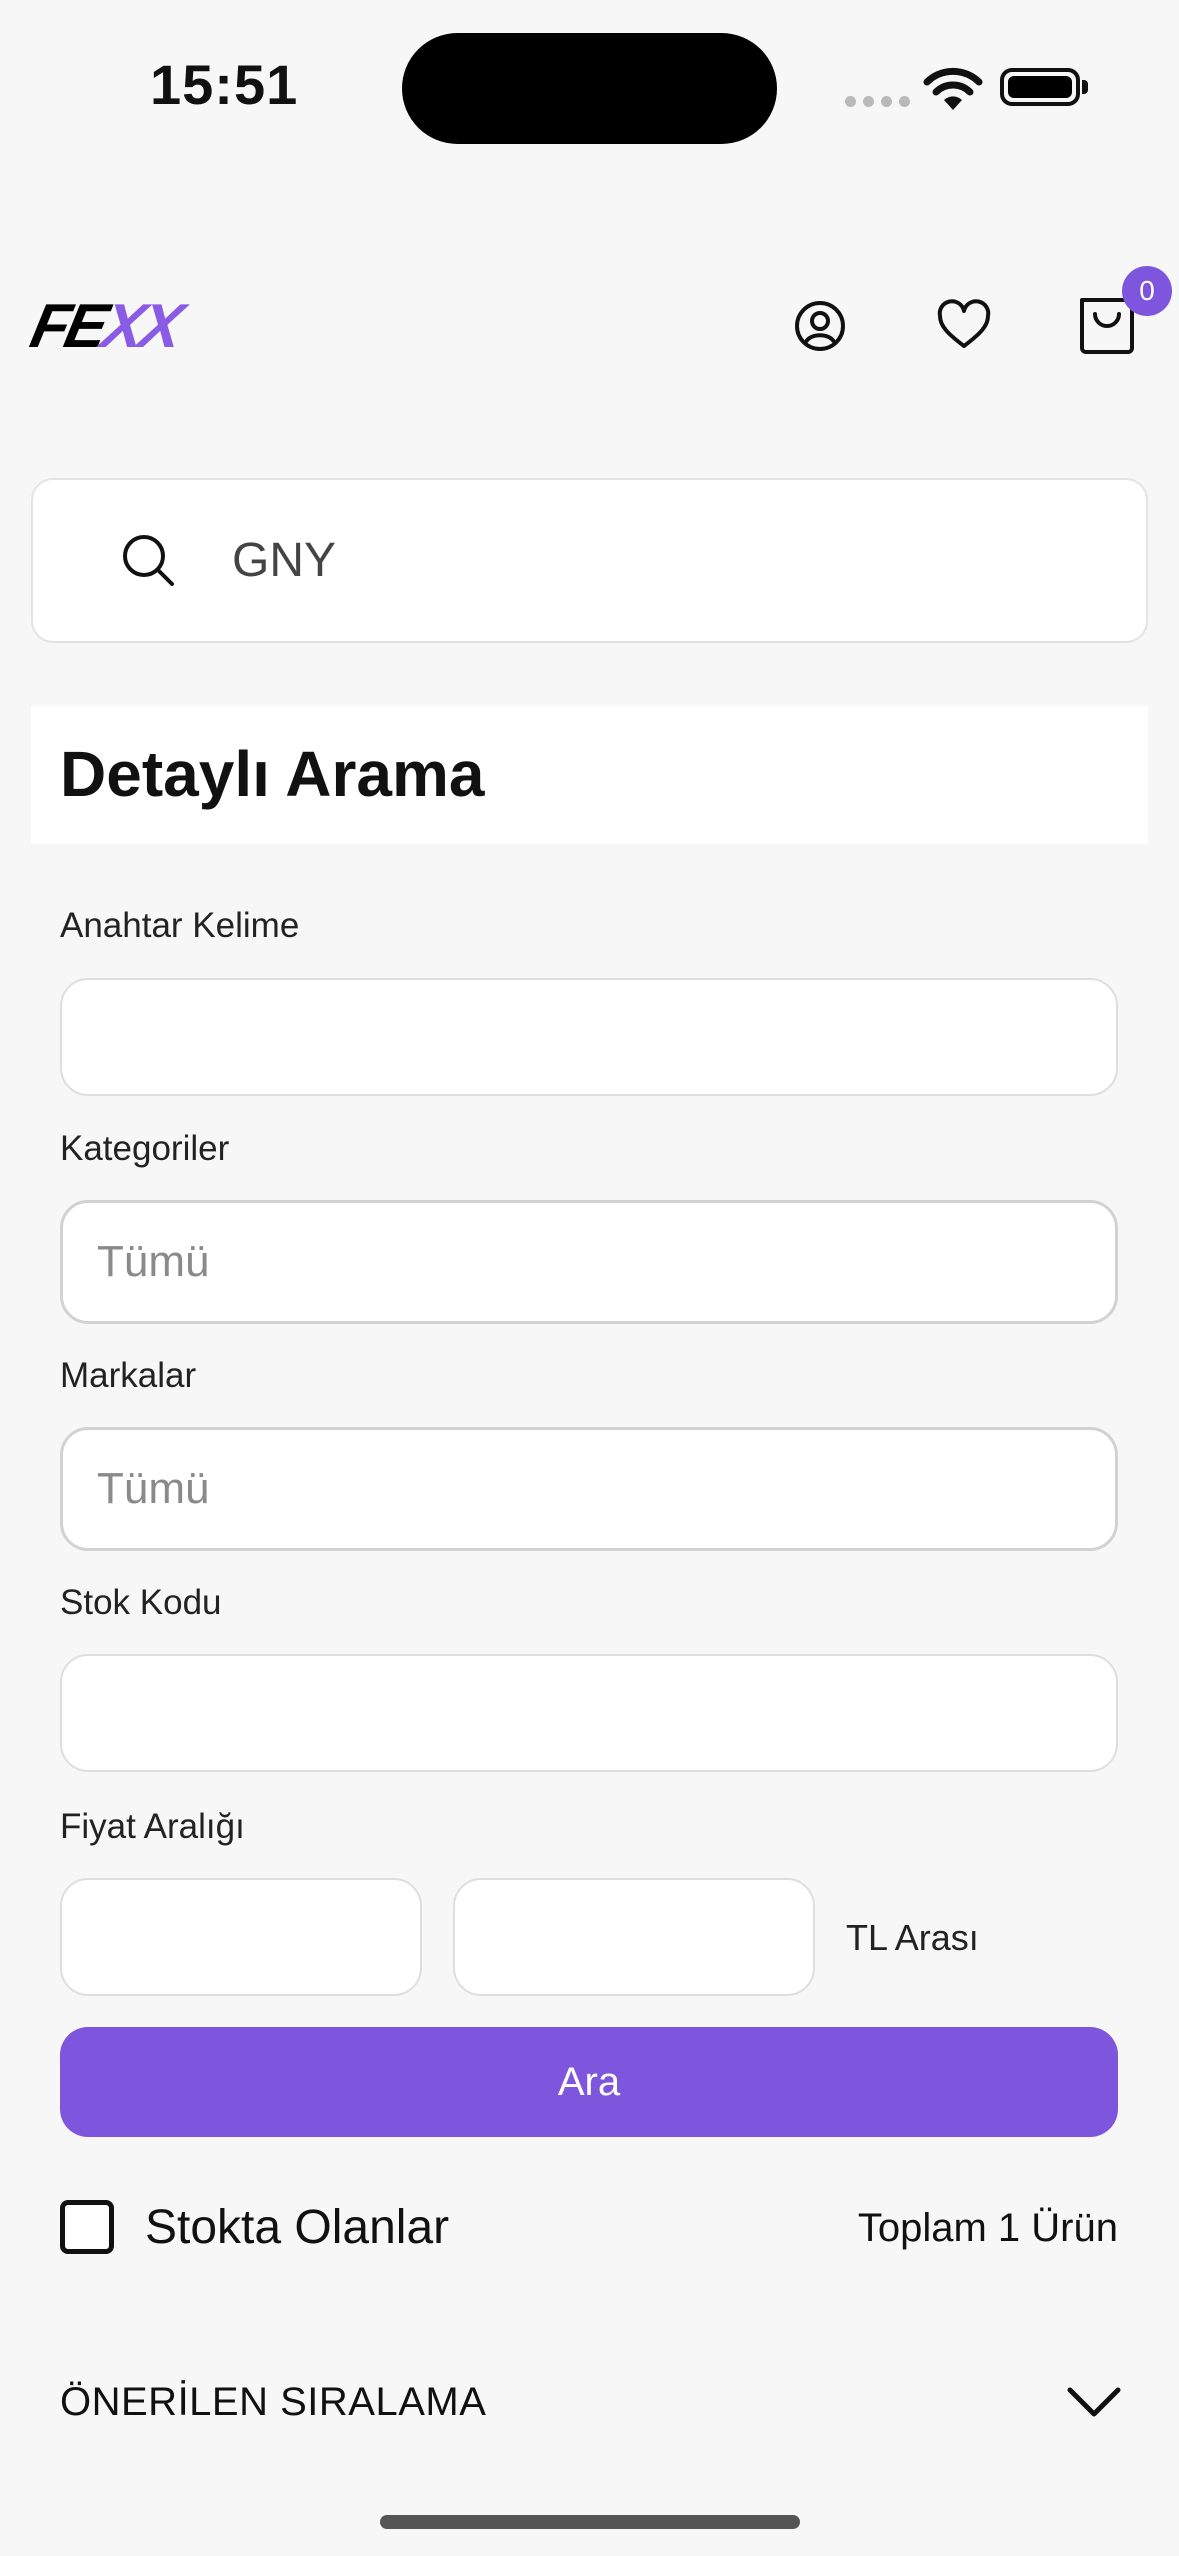 The height and width of the screenshot is (2556, 1179). What do you see at coordinates (964, 326) in the screenshot?
I see `favorites-heart-icon` at bounding box center [964, 326].